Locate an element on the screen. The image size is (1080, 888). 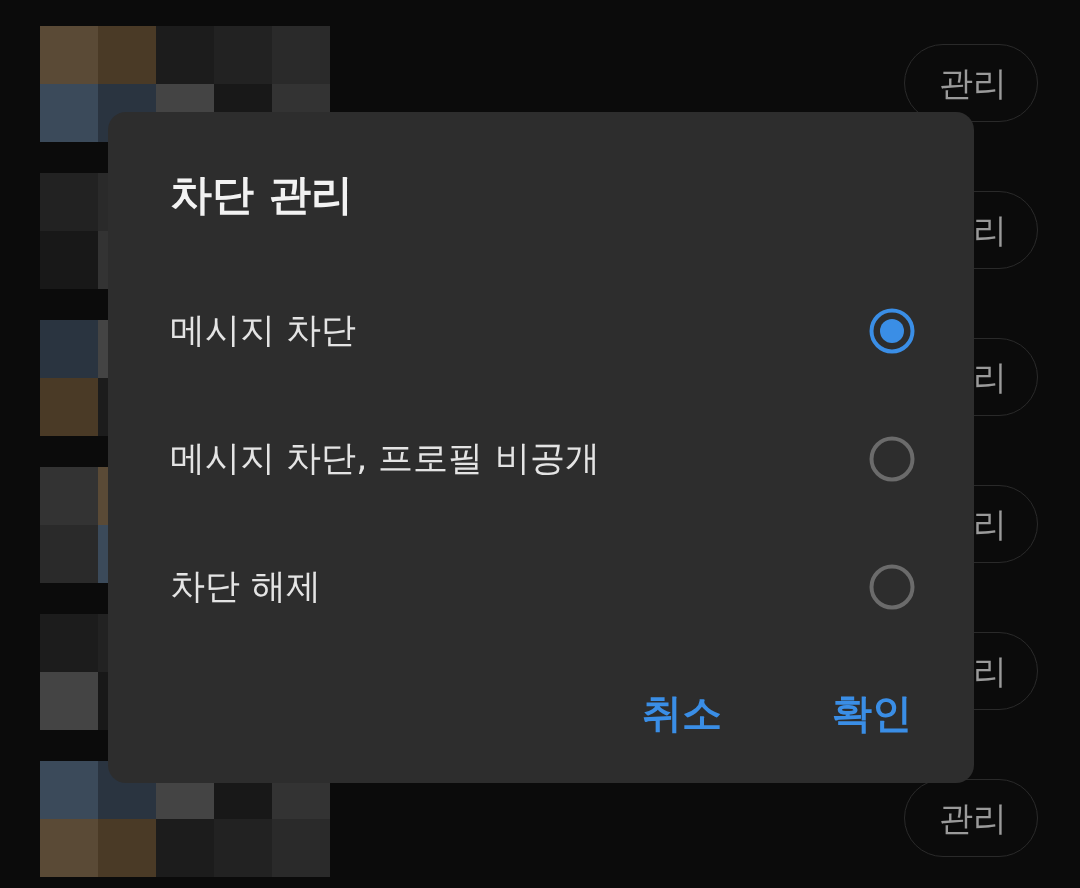
option-label: 메시지 차단, 프로필 비공개 is located at coordinates (385, 458).